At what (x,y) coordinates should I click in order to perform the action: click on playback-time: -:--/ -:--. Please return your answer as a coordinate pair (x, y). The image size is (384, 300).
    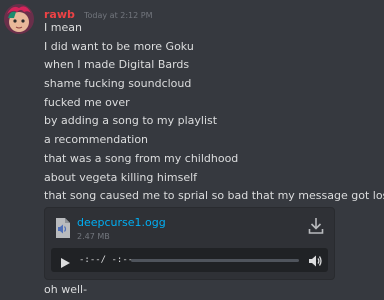
    Looking at the image, I should click on (106, 260).